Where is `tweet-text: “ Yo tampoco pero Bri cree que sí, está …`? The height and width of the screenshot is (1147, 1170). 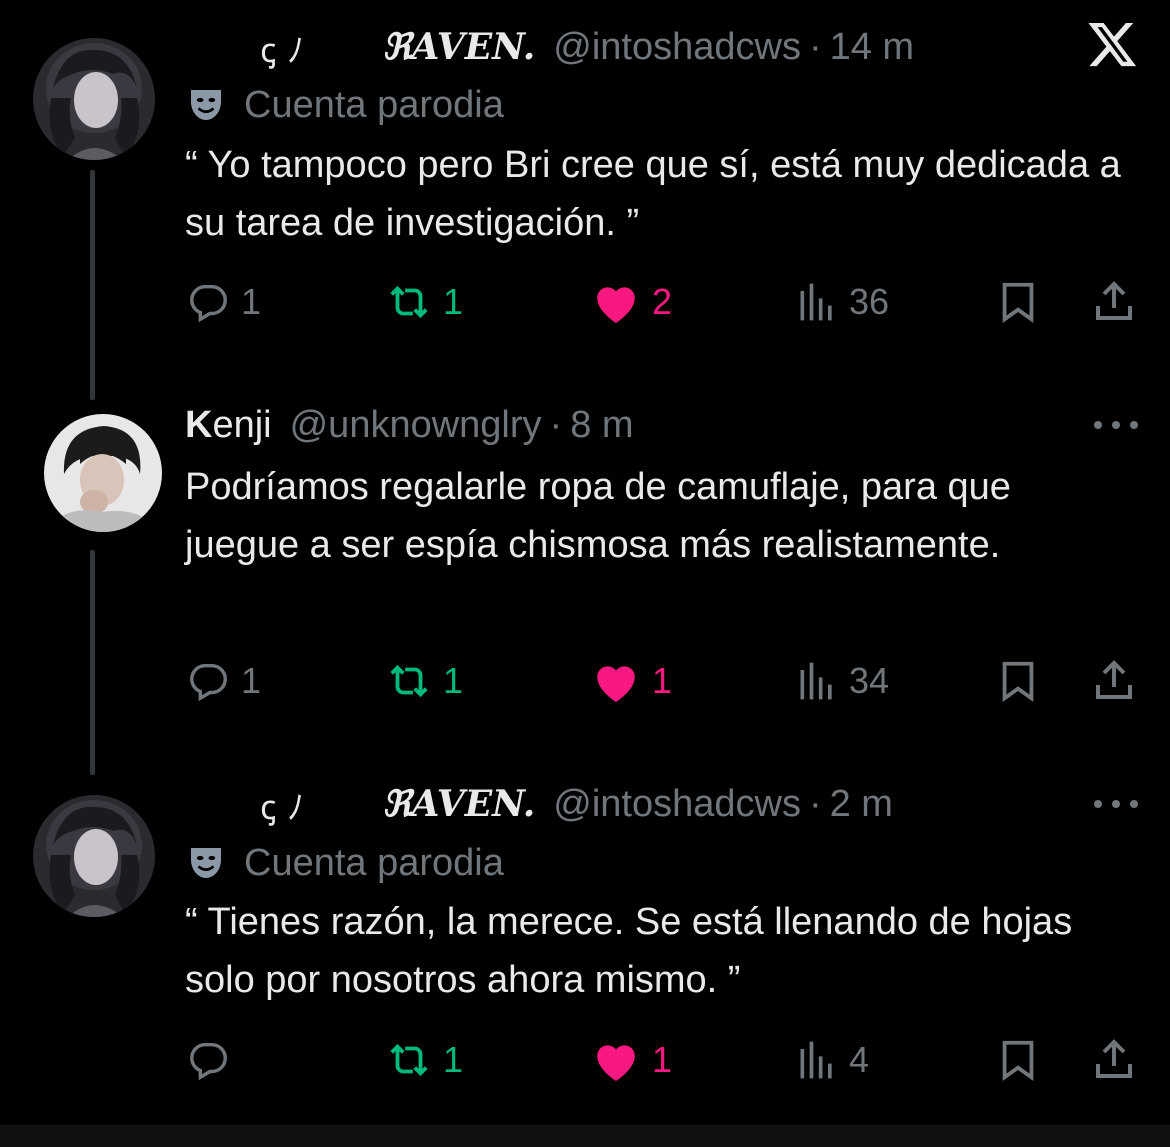 tweet-text: “ Yo tampoco pero Bri cree que sí, está … is located at coordinates (653, 194).